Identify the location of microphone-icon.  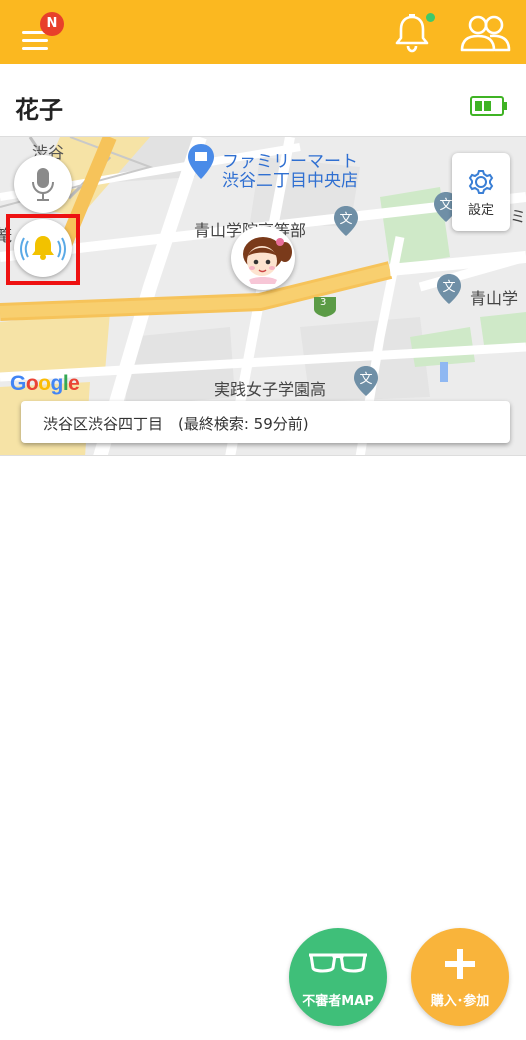
(43, 184).